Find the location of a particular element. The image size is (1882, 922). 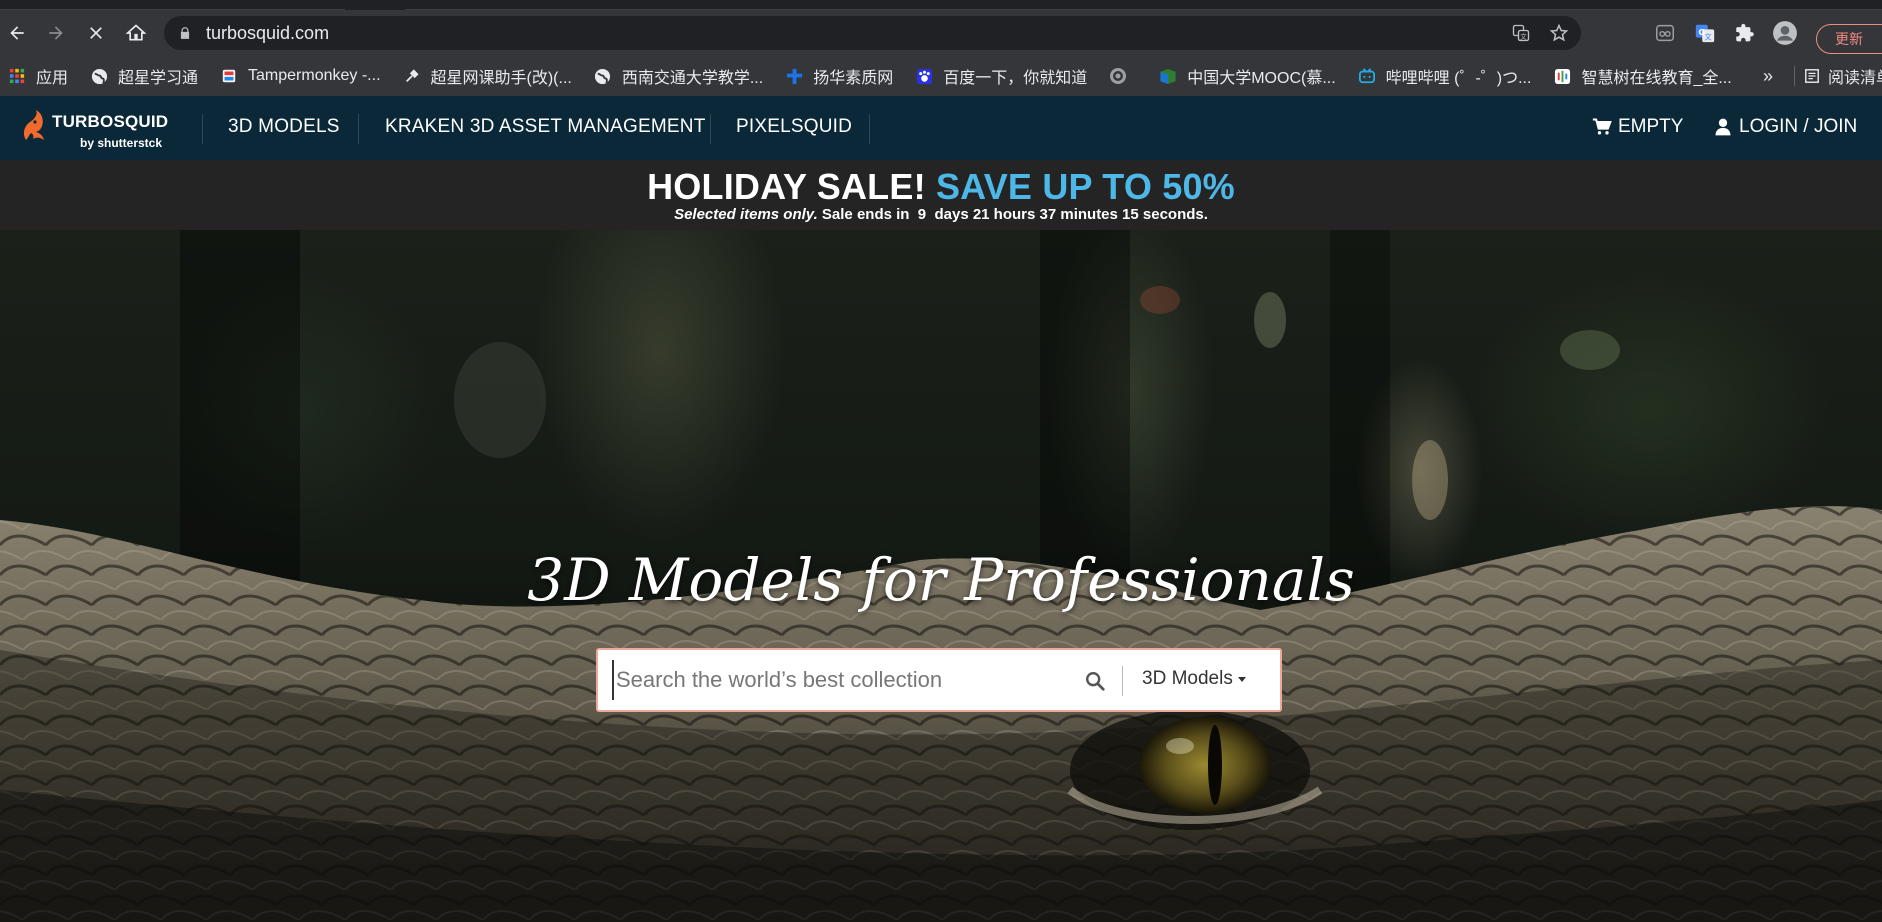

address-url: turbosquid.com is located at coordinates (267, 33).